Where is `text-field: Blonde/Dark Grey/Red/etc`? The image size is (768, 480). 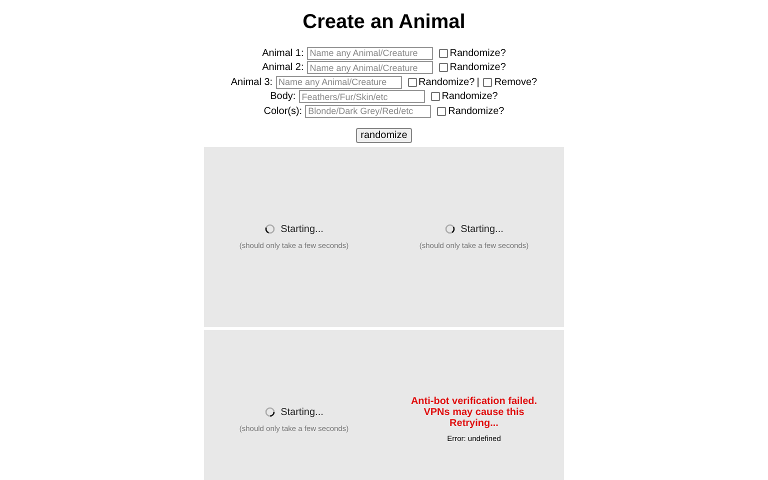 text-field: Blonde/Dark Grey/Red/etc is located at coordinates (368, 111).